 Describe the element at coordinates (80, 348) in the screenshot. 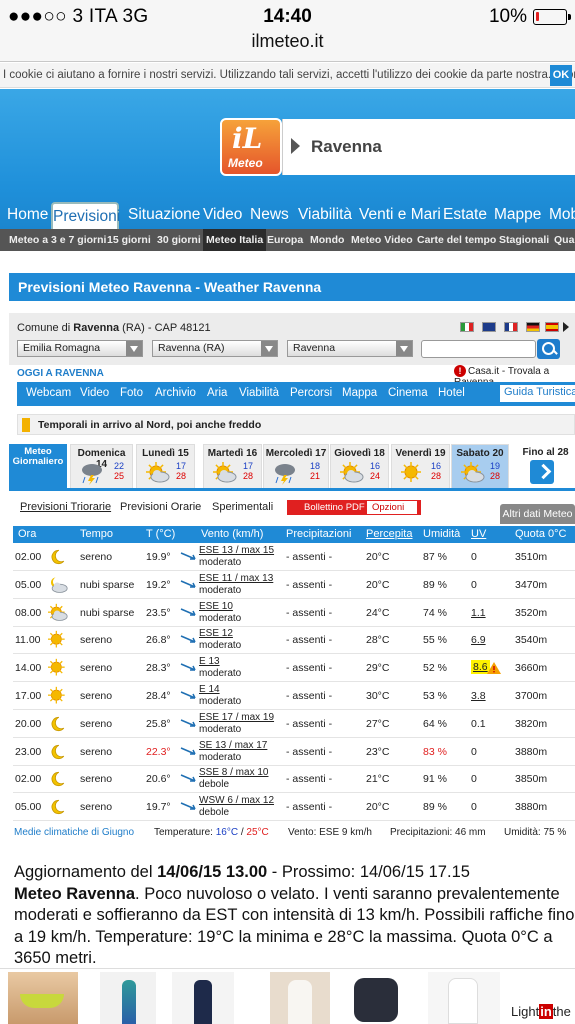

I see `region-select: Emilia Romagna` at that location.